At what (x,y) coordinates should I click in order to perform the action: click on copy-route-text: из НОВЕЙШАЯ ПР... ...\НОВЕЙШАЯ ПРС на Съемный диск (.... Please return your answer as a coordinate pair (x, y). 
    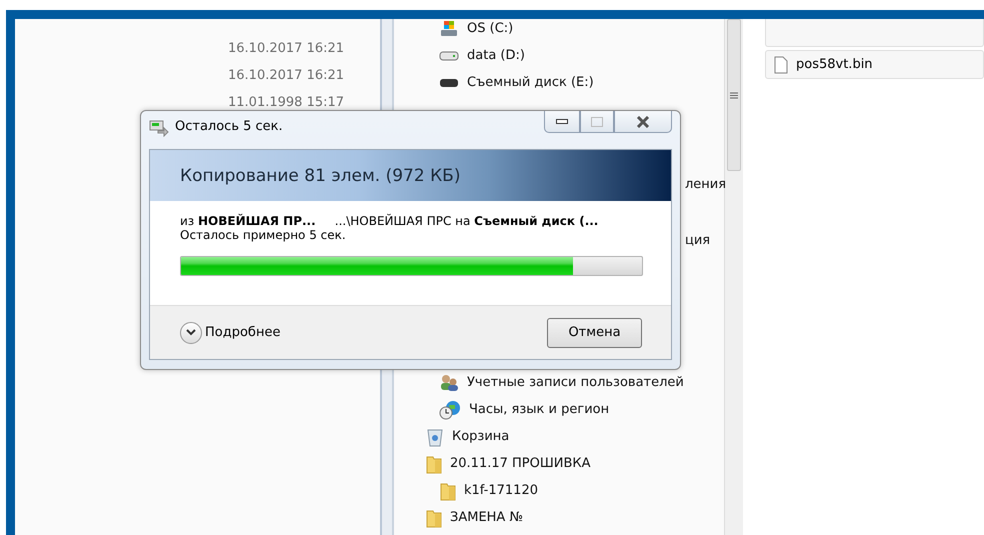
    Looking at the image, I should click on (390, 221).